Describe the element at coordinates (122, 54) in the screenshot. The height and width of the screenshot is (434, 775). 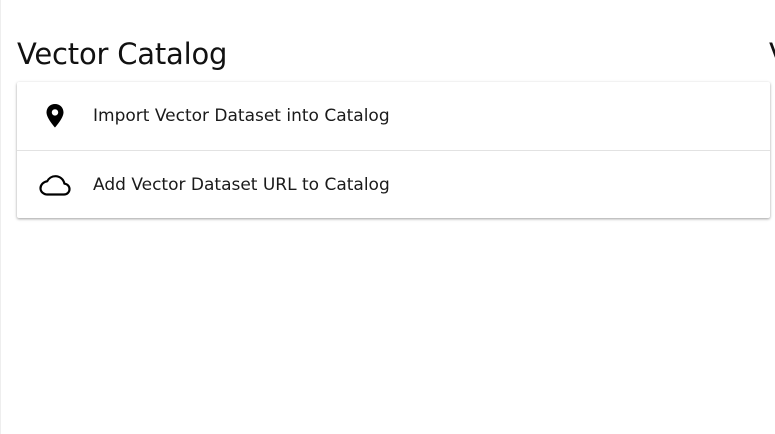
I see `page-title: Vector Catalog` at that location.